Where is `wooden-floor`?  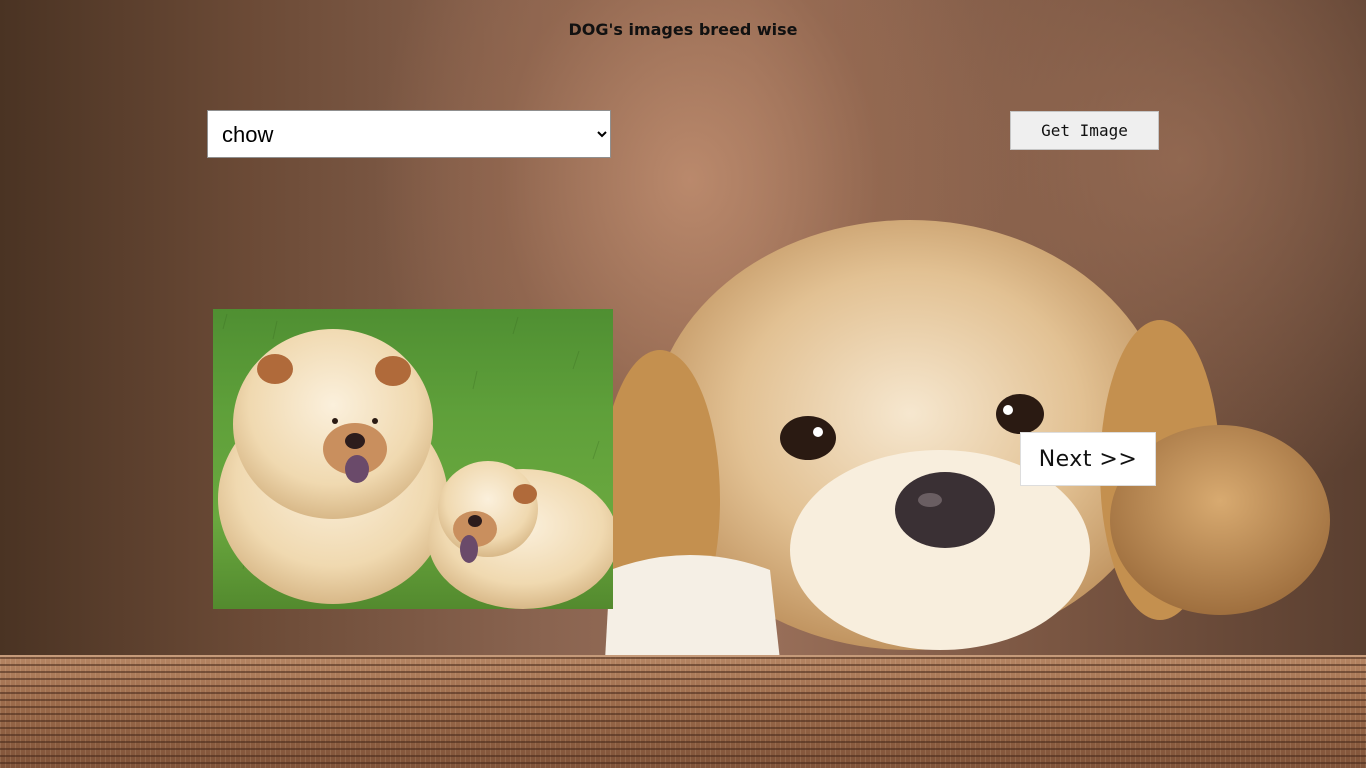 wooden-floor is located at coordinates (683, 711).